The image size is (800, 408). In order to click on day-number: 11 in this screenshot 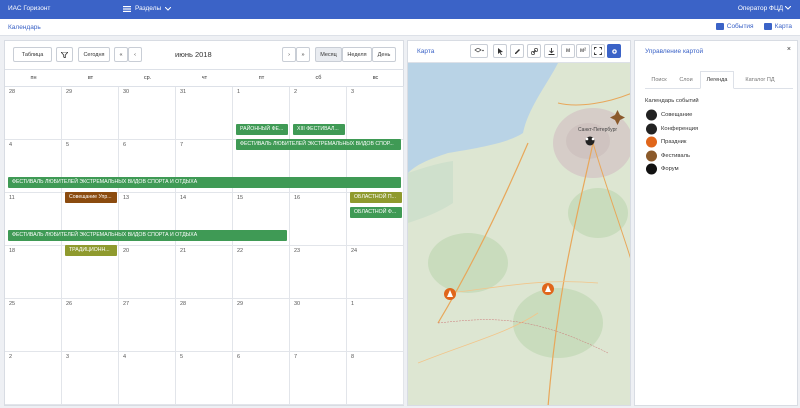, I will do `click(12, 198)`.